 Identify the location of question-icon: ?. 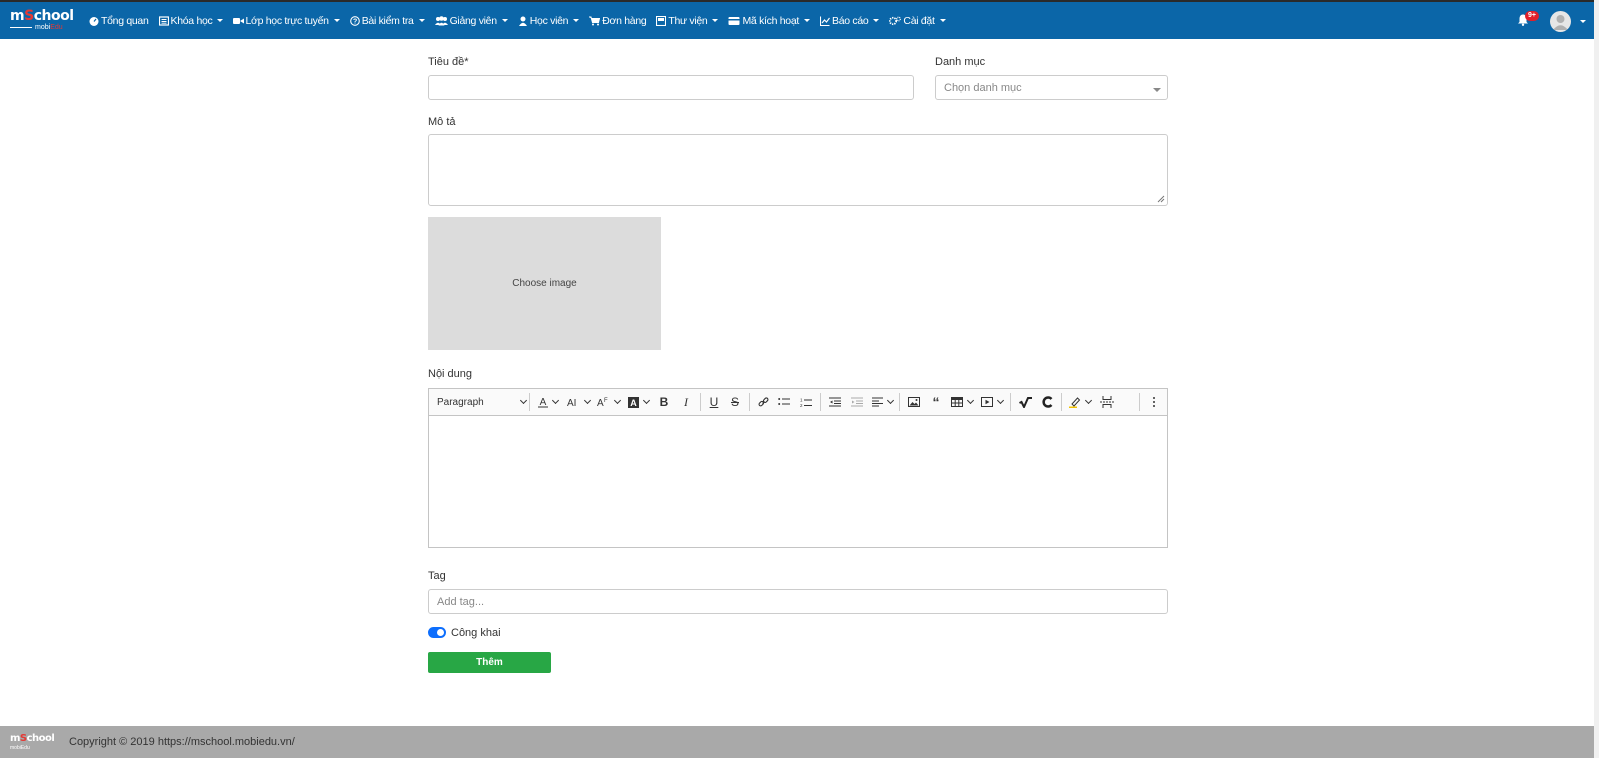
(354, 20).